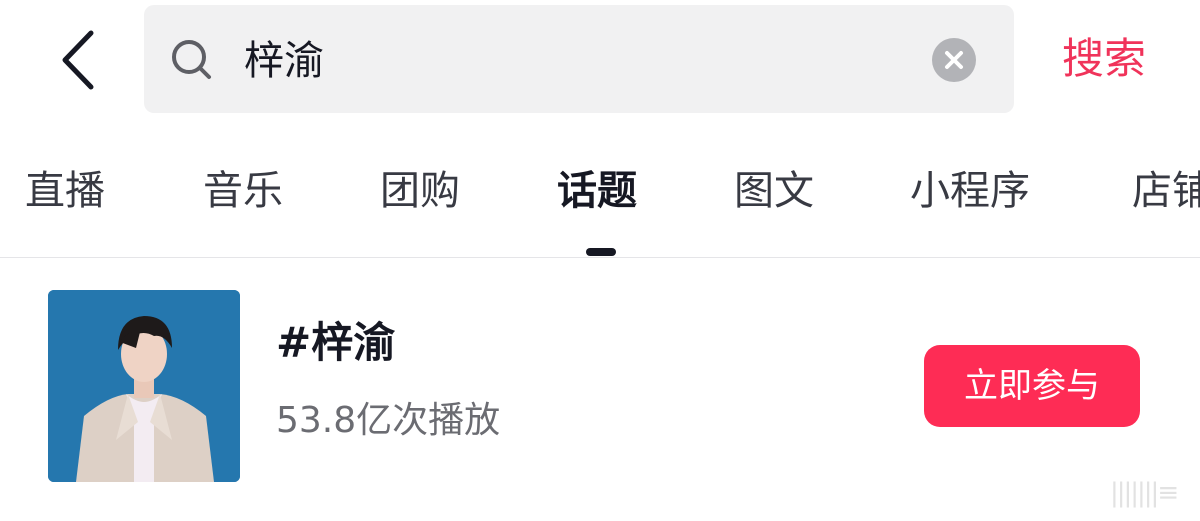 The height and width of the screenshot is (521, 1200). What do you see at coordinates (1104, 59) in the screenshot?
I see `search-button: 搜索` at bounding box center [1104, 59].